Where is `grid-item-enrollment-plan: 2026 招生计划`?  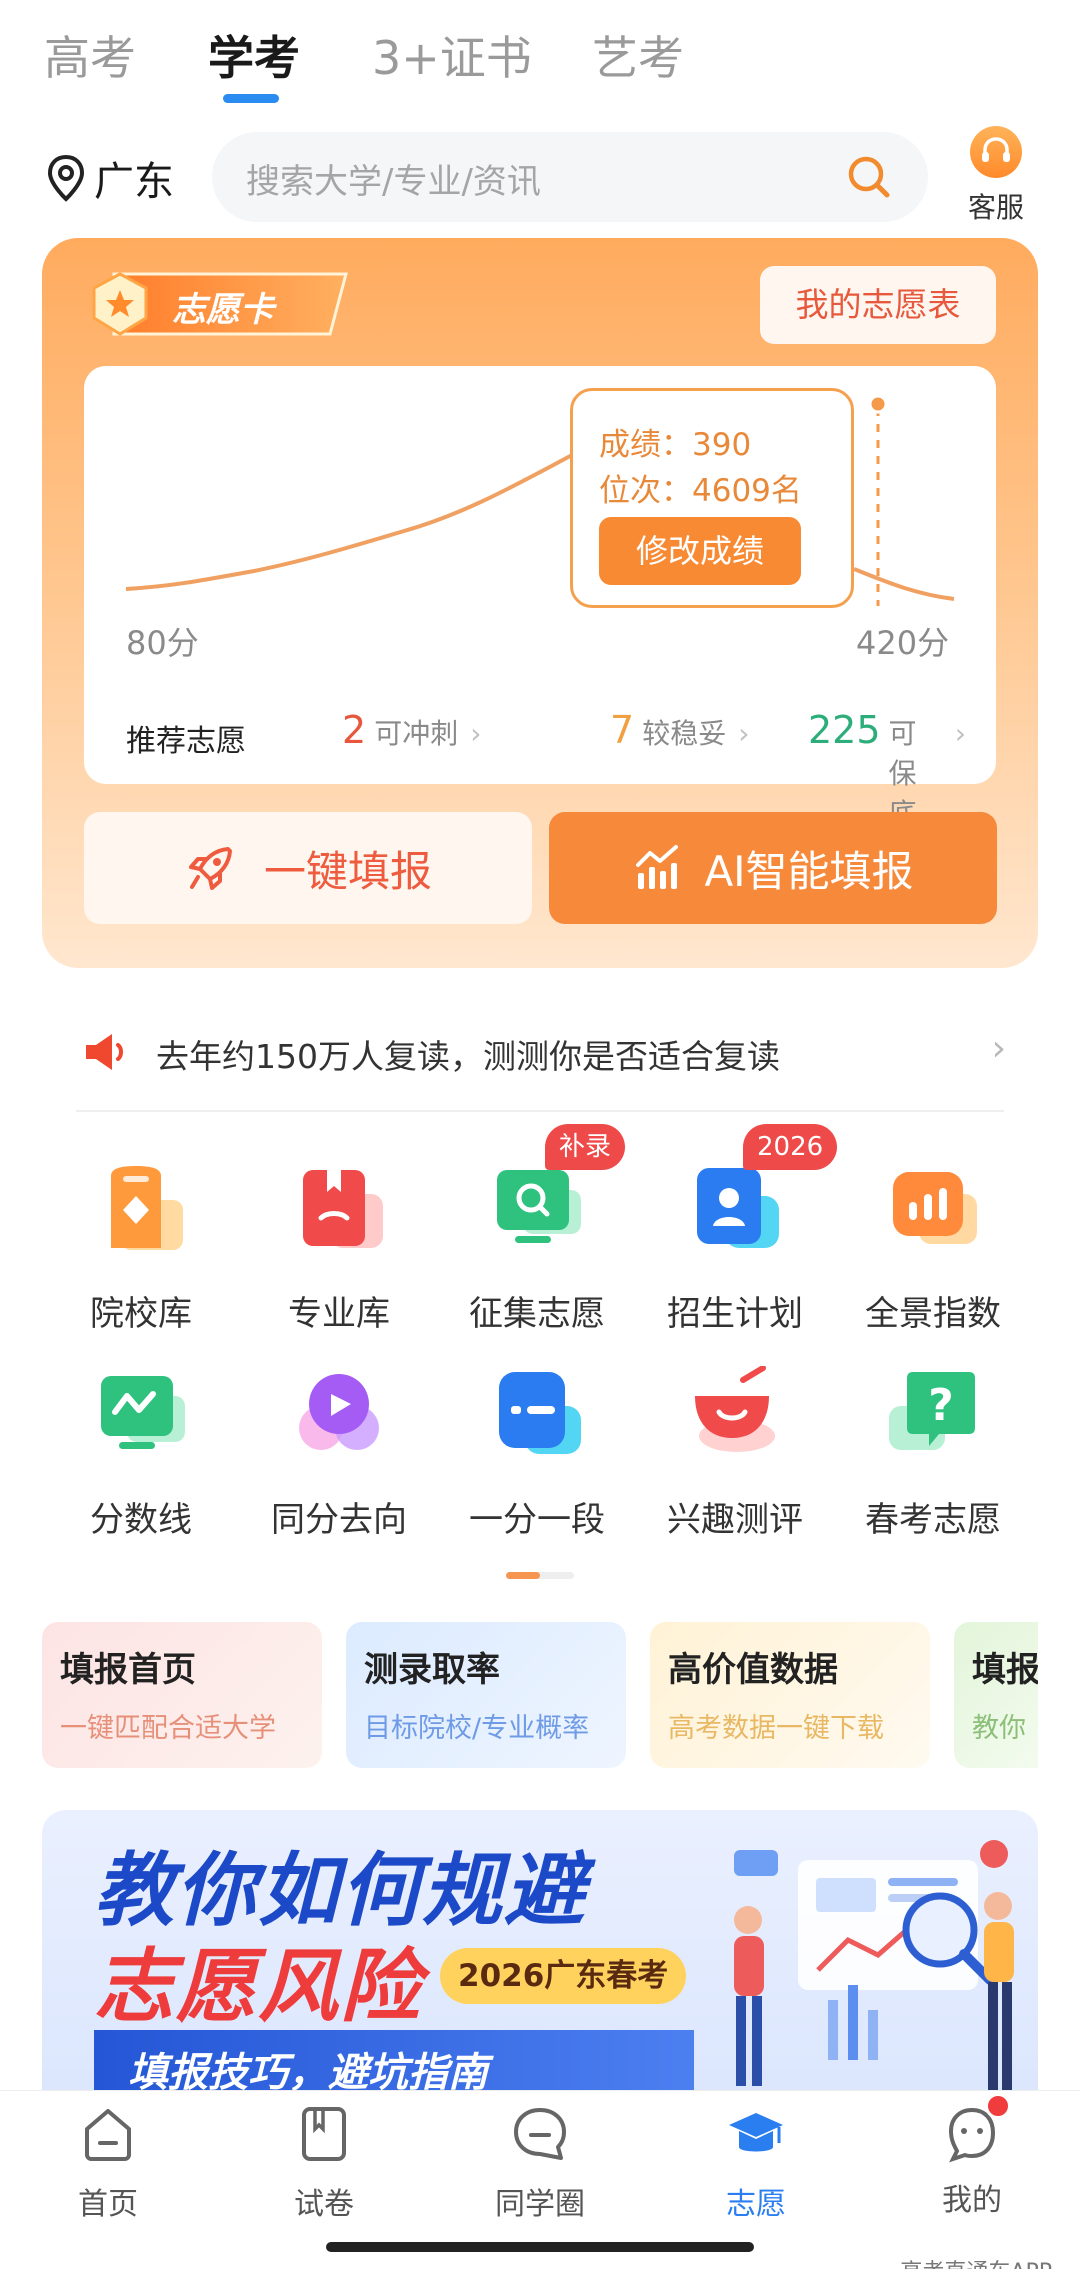 grid-item-enrollment-plan: 2026 招生计划 is located at coordinates (744, 1229).